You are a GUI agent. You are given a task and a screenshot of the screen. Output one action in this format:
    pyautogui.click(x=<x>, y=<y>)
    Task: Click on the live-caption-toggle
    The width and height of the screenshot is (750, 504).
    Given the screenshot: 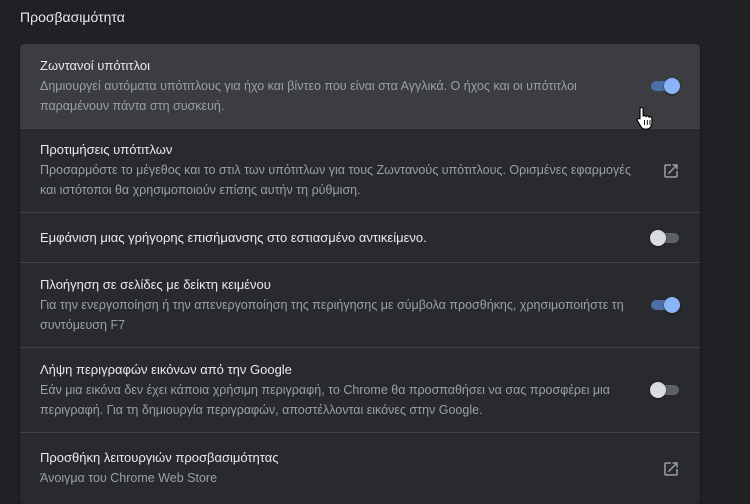 What is the action you would take?
    pyautogui.click(x=665, y=86)
    